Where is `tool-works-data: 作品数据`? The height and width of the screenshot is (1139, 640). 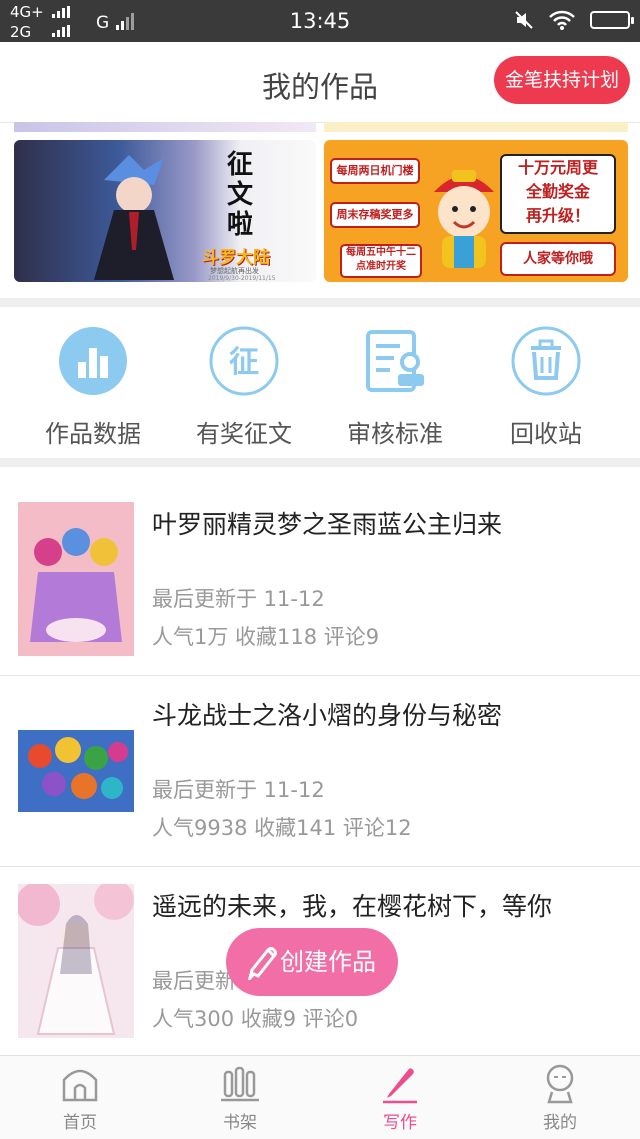
tool-works-data: 作品数据 is located at coordinates (93, 387).